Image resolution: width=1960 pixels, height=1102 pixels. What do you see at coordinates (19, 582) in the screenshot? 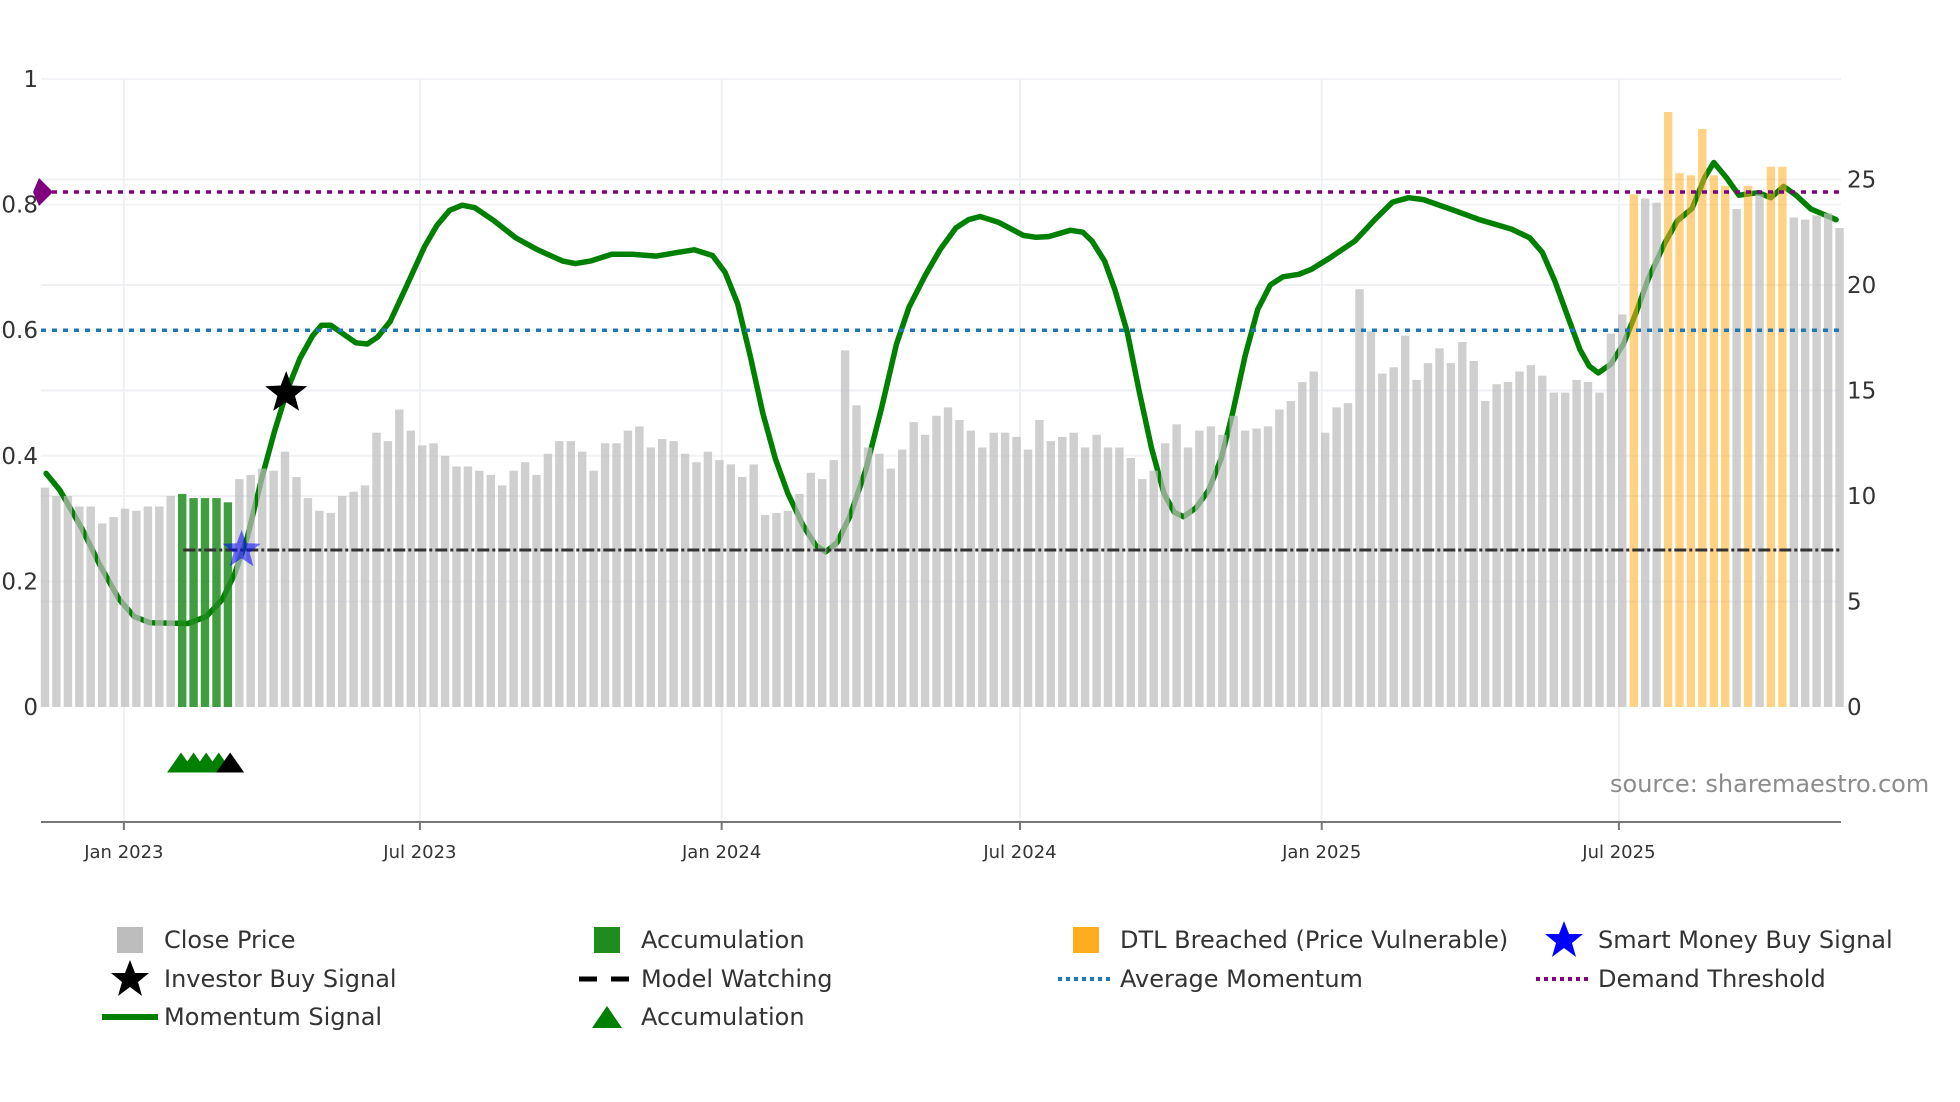
I see `left-axis-tick-label: 0.2` at bounding box center [19, 582].